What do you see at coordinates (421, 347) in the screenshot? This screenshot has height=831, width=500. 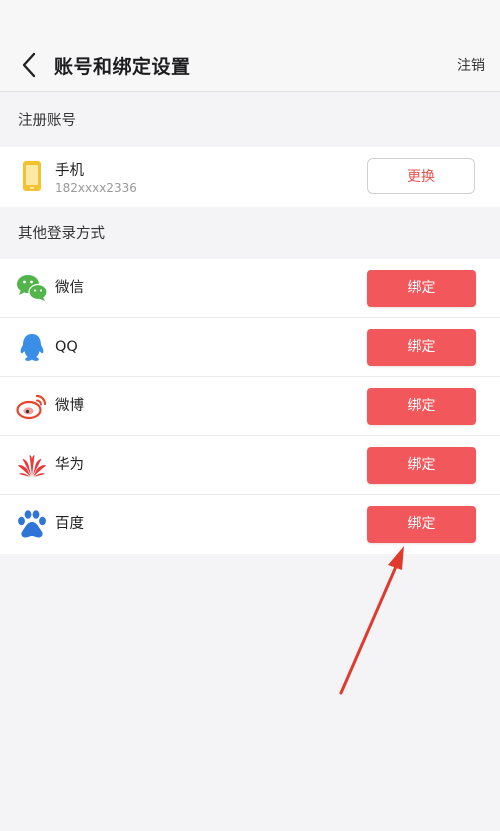 I see `bind-qq-button: 绑定` at bounding box center [421, 347].